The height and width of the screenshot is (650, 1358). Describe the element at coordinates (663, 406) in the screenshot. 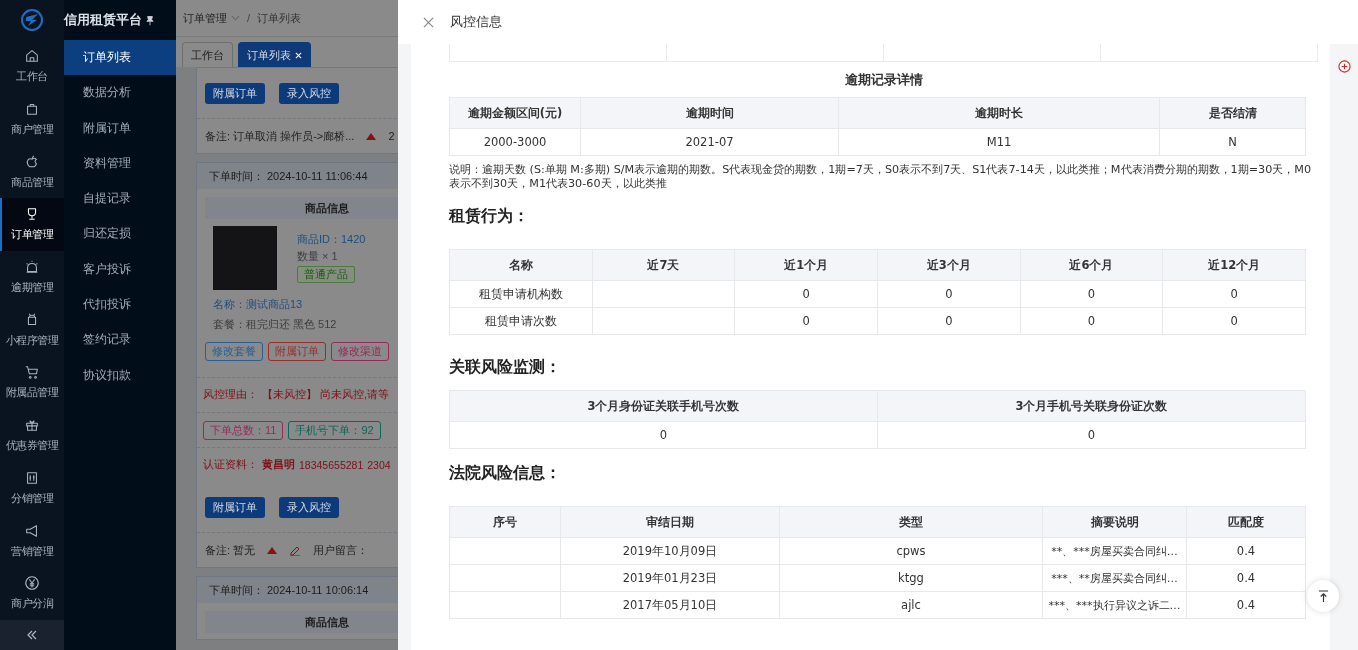

I see `column-header: 3个月身份证关联手机号次数` at that location.